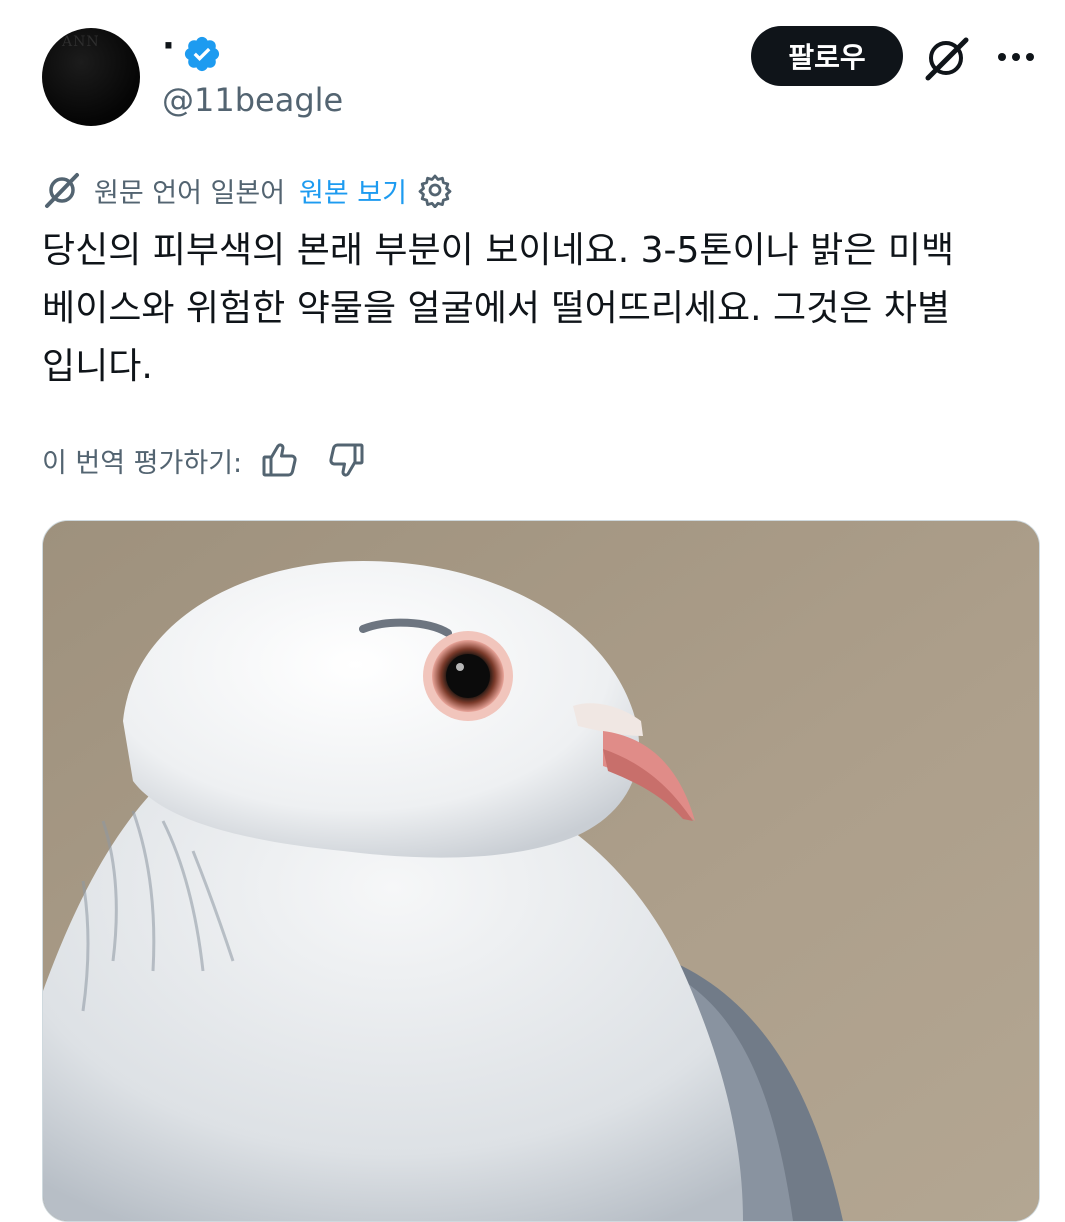 The width and height of the screenshot is (1065, 1222). Describe the element at coordinates (1016, 57) in the screenshot. I see `more-icon` at that location.